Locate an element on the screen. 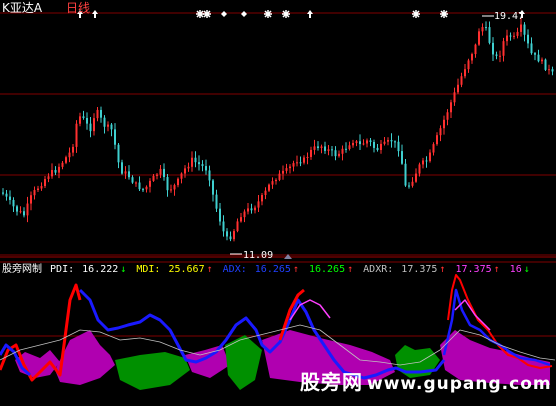  pdi-fill is located at coordinates (243, 362).